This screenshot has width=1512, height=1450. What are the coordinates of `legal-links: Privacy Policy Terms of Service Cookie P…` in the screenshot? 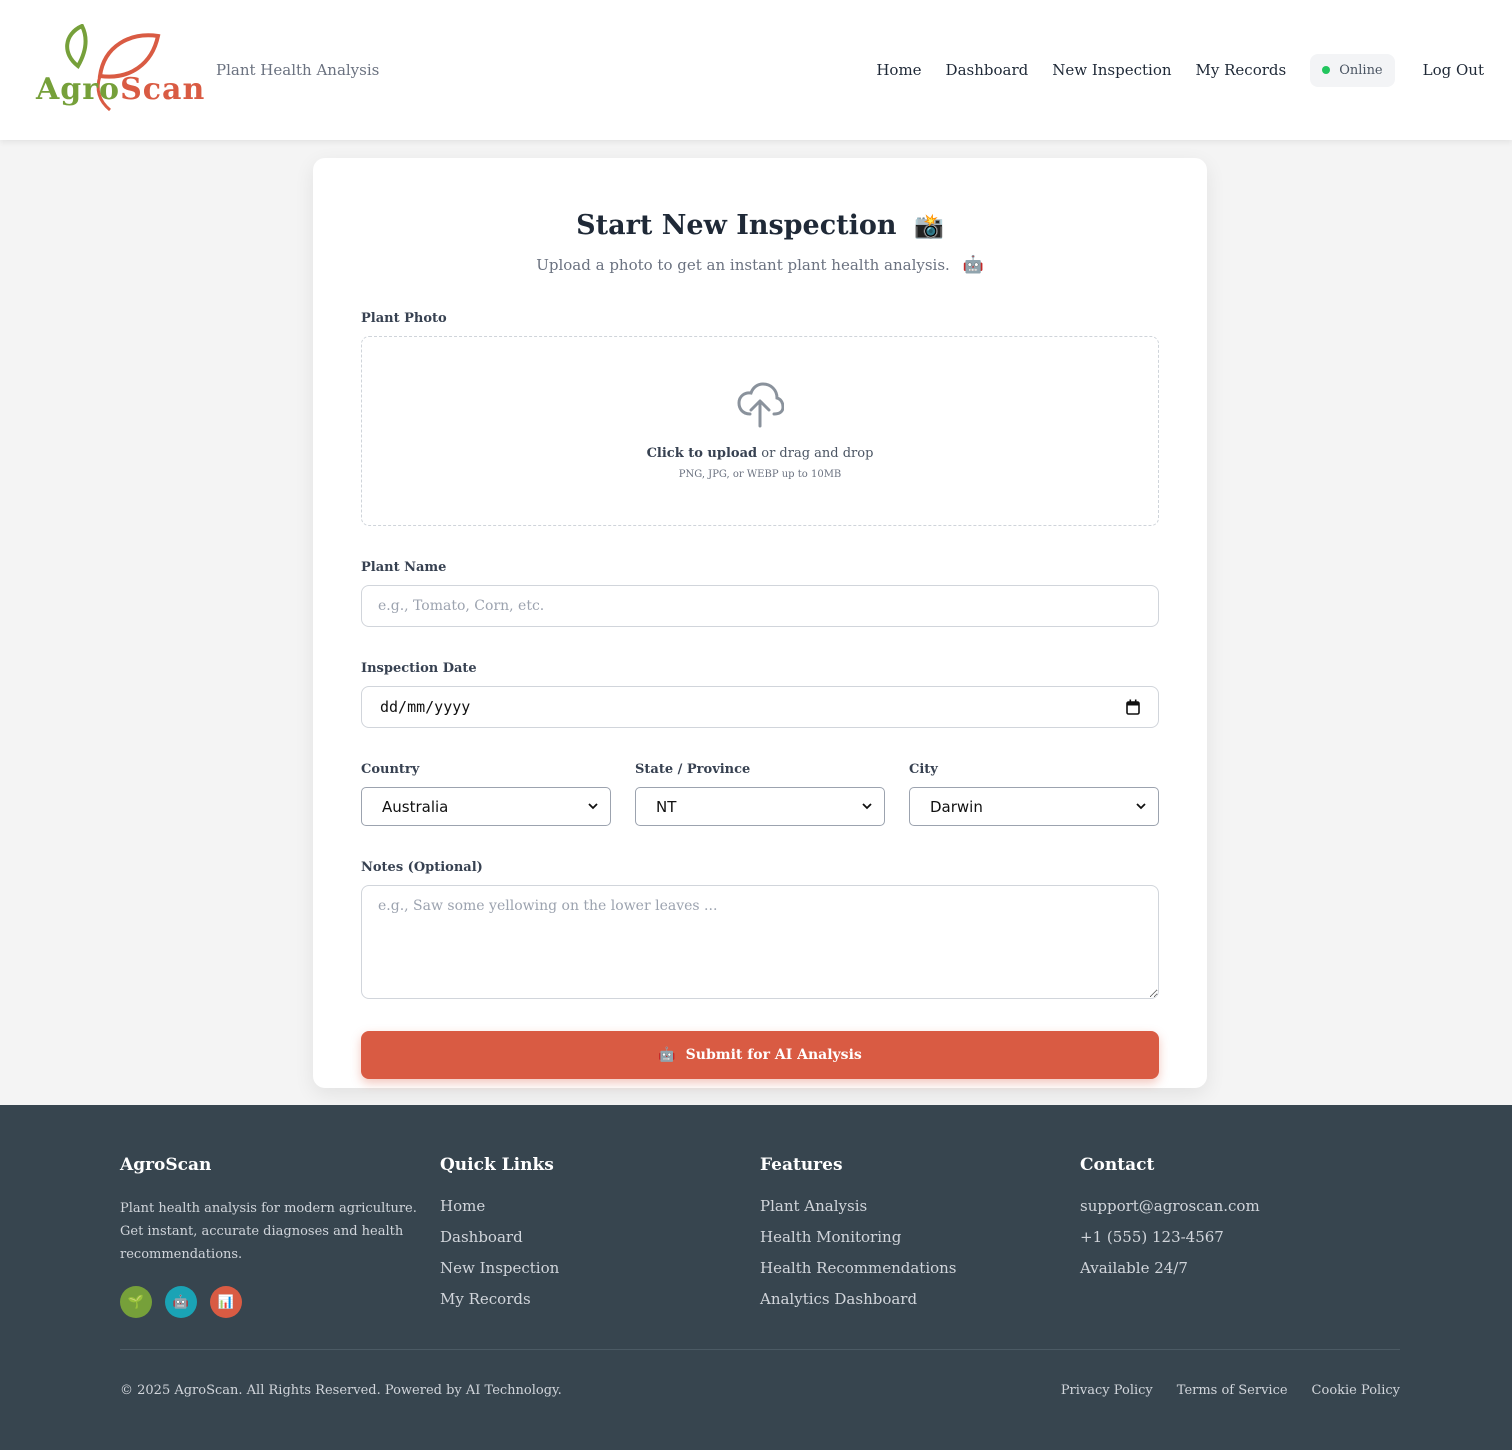 It's located at (1230, 1390).